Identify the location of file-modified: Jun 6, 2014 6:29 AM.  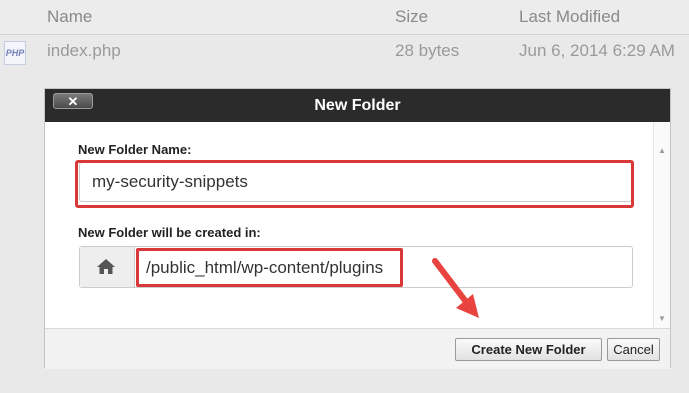
(597, 50).